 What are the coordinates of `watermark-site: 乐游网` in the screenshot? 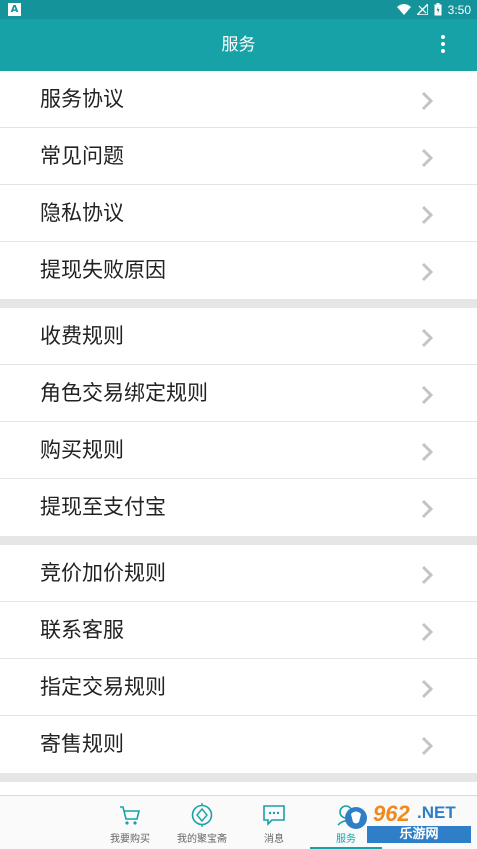 It's located at (419, 834).